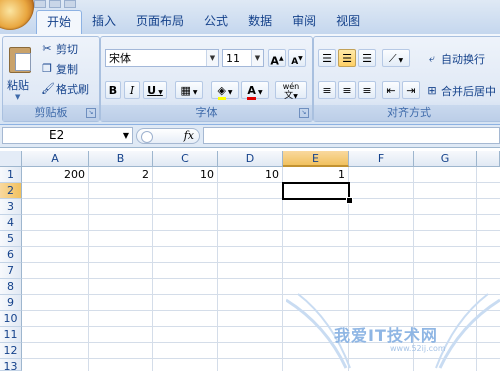 This screenshot has width=500, height=375. I want to click on wrap-text-label: 自动换行, so click(463, 59).